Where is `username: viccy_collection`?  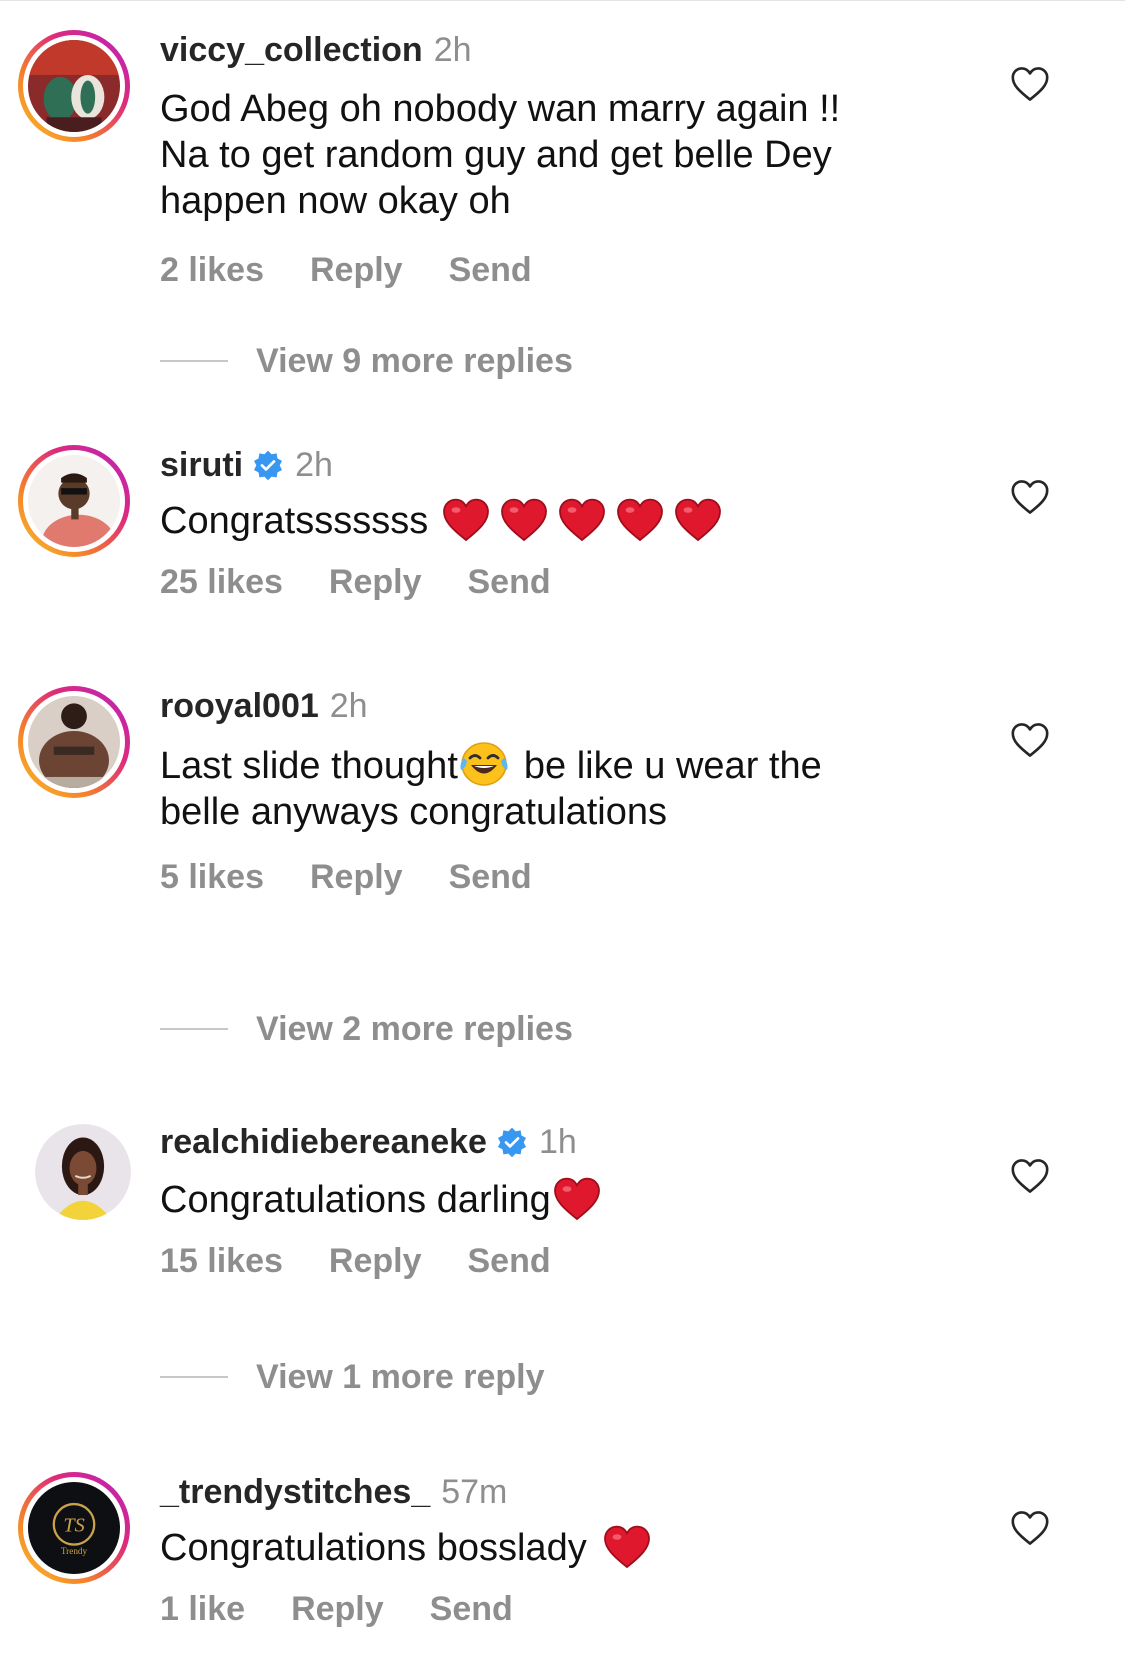 username: viccy_collection is located at coordinates (291, 50).